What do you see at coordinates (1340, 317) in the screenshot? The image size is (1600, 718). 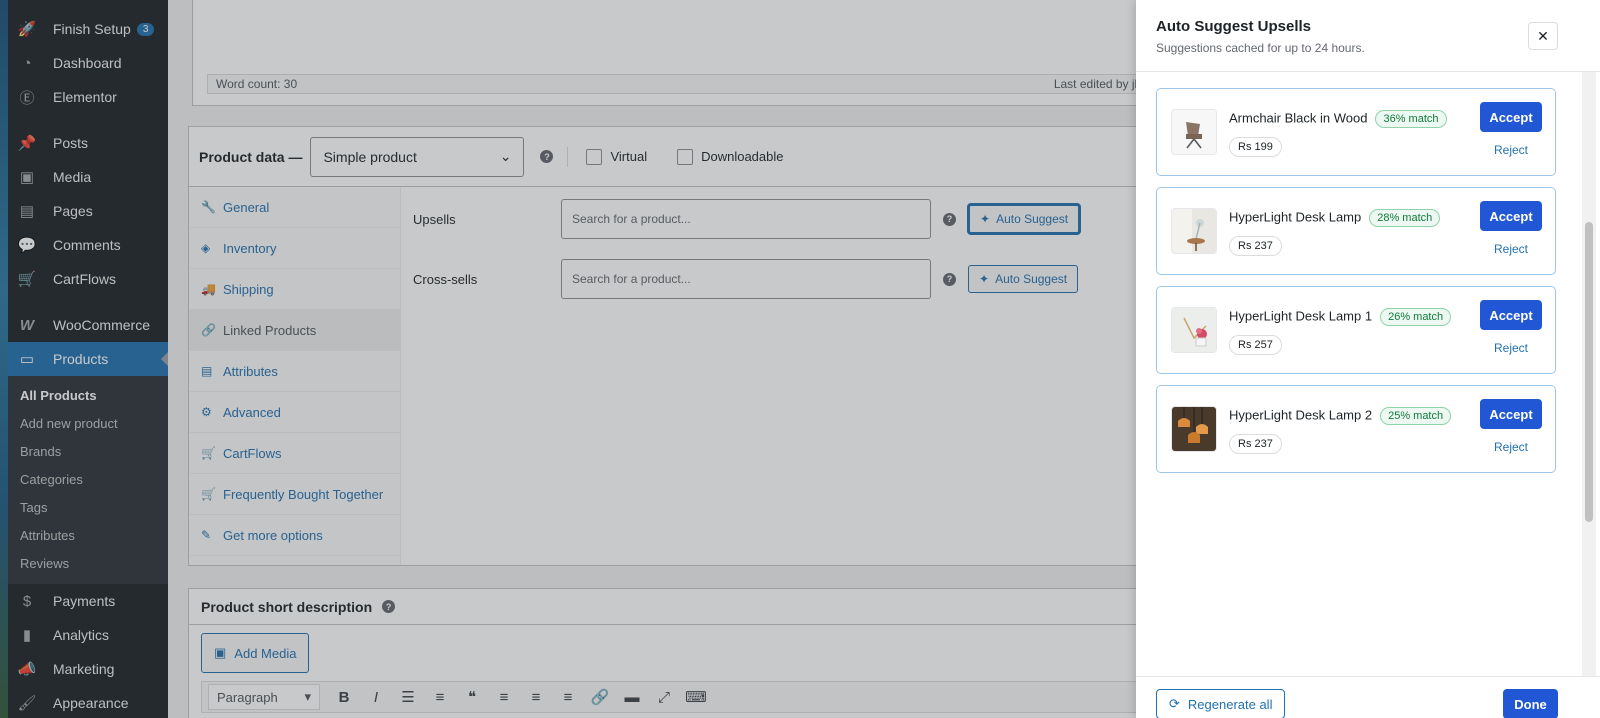 I see `product-name: HyperLight Desk Lamp 1 26% match` at bounding box center [1340, 317].